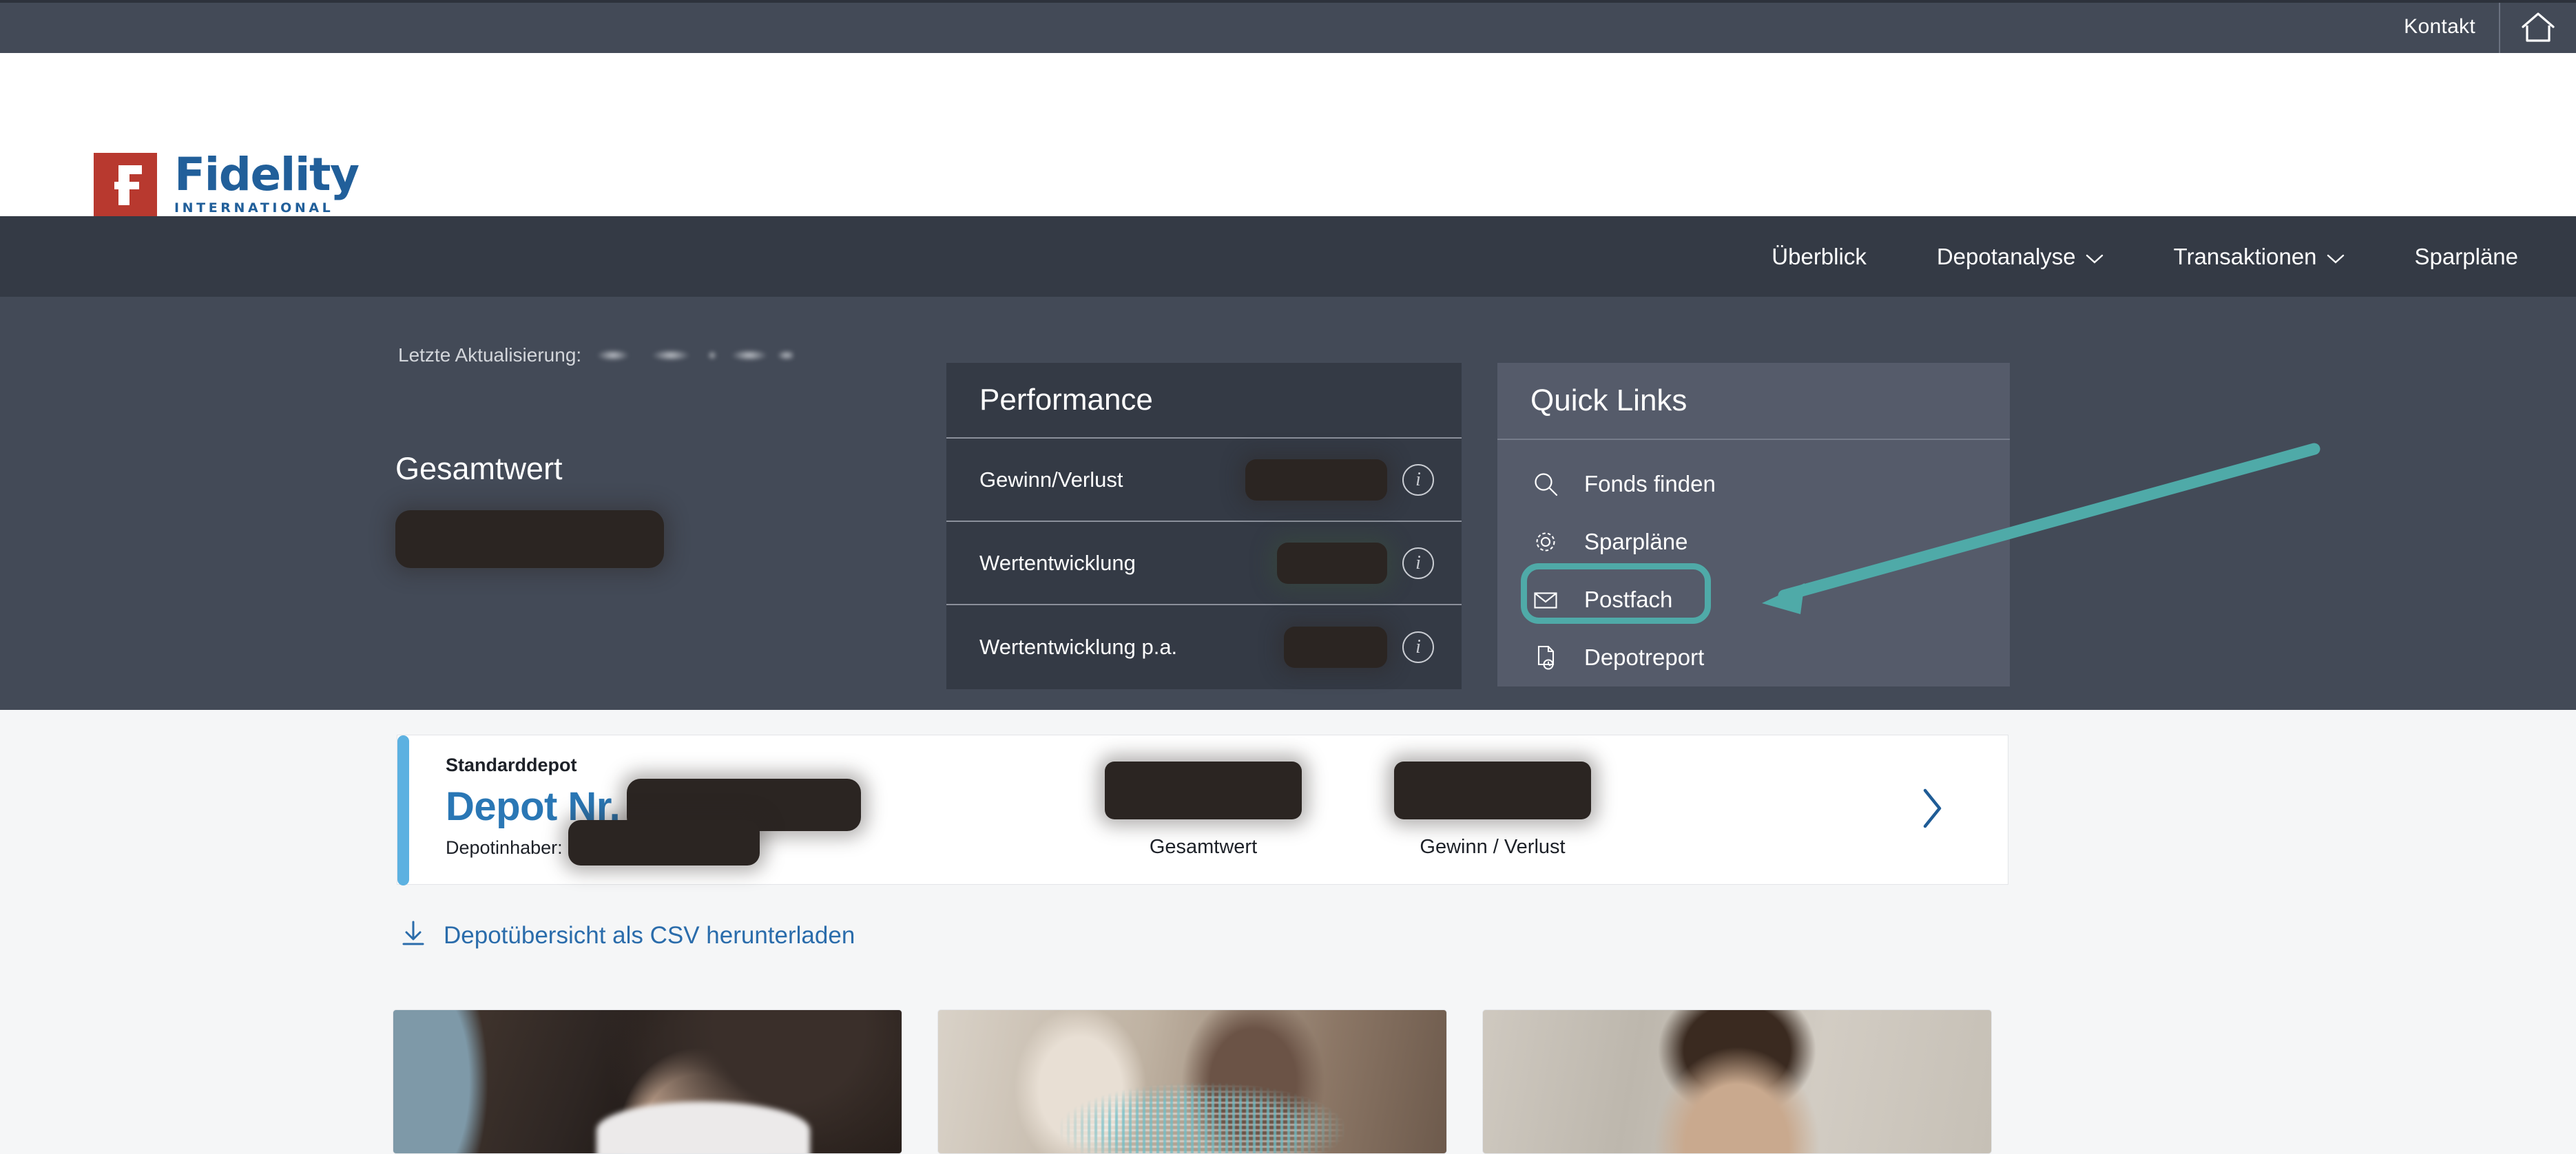 This screenshot has width=2576, height=1154. I want to click on nav-item-depotanalyse: Depotanalyse, so click(2020, 257).